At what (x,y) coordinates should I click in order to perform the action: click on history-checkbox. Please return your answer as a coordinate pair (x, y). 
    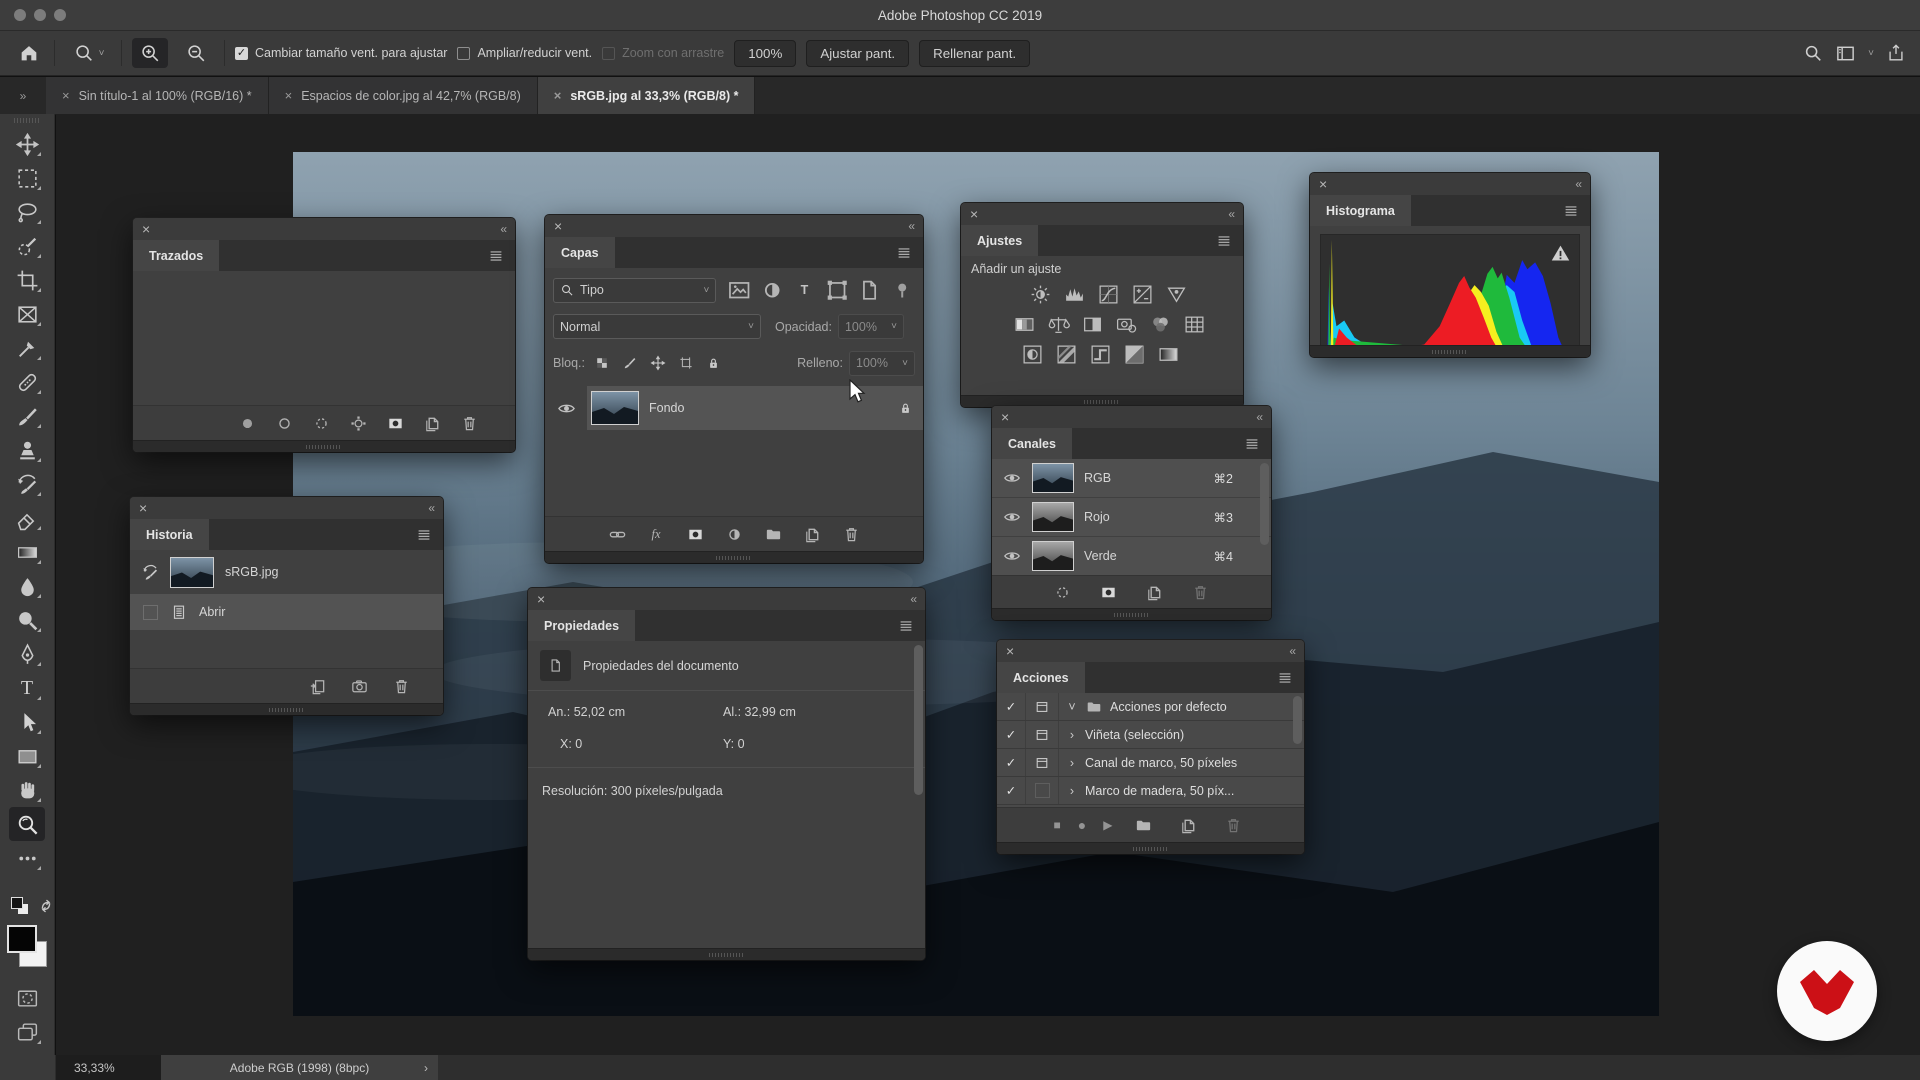
    Looking at the image, I should click on (150, 612).